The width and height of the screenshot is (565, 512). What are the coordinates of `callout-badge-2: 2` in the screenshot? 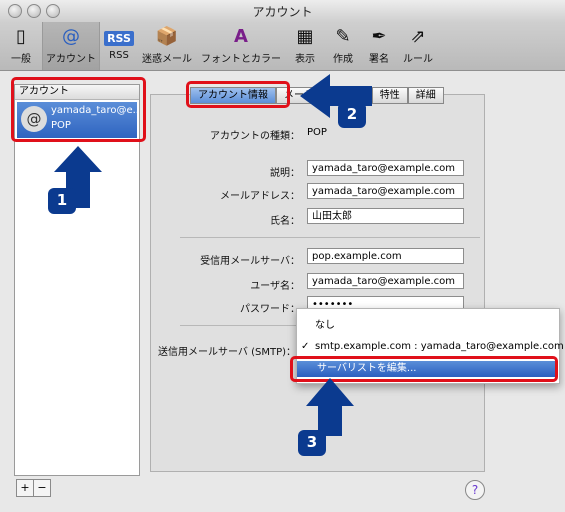 It's located at (352, 115).